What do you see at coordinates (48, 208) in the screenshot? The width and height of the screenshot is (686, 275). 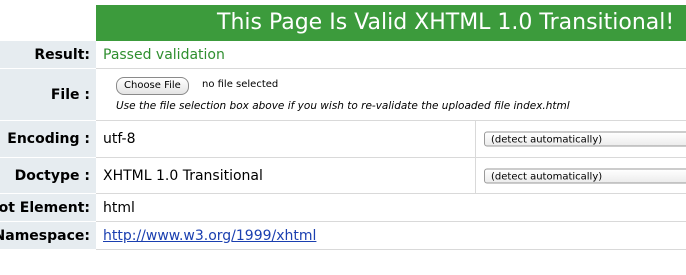 I see `root-element-label: Root Element:` at bounding box center [48, 208].